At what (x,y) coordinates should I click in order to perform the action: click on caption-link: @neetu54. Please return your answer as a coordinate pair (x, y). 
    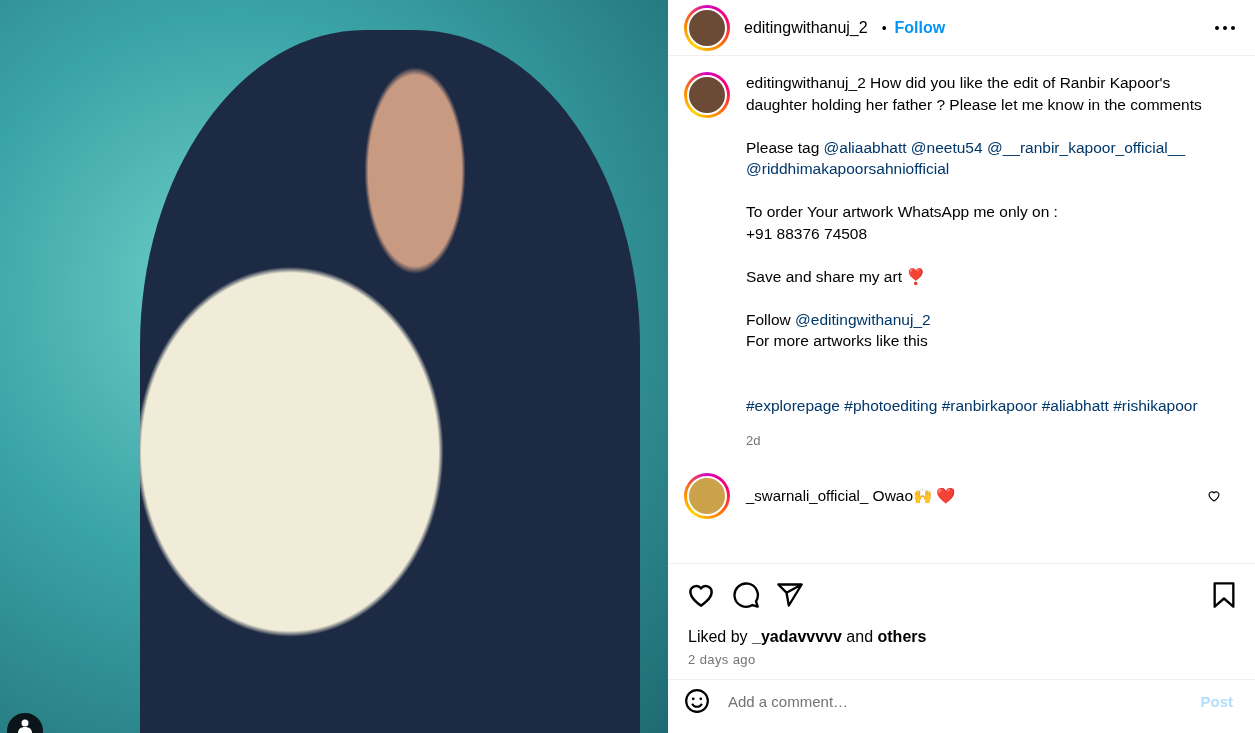
    Looking at the image, I should click on (946, 147).